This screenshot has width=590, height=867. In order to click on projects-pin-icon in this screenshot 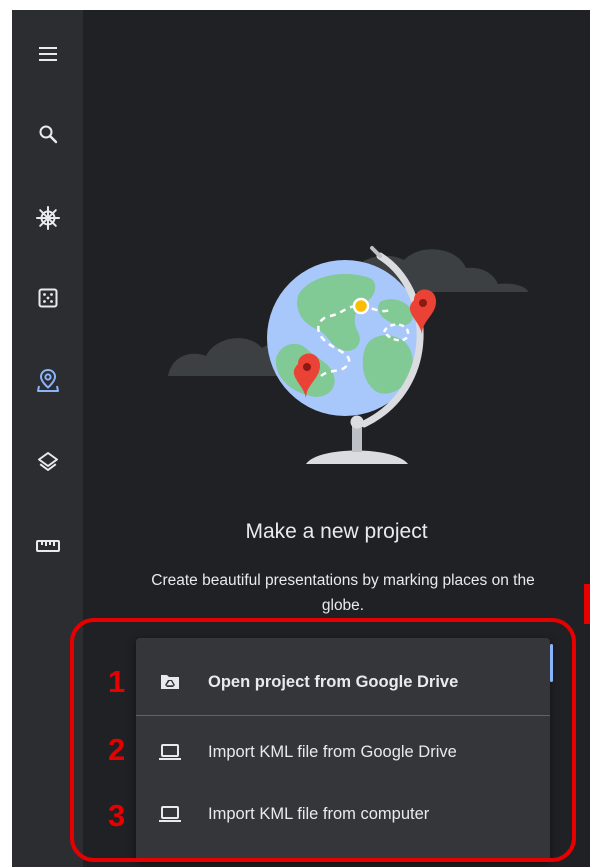, I will do `click(47, 380)`.